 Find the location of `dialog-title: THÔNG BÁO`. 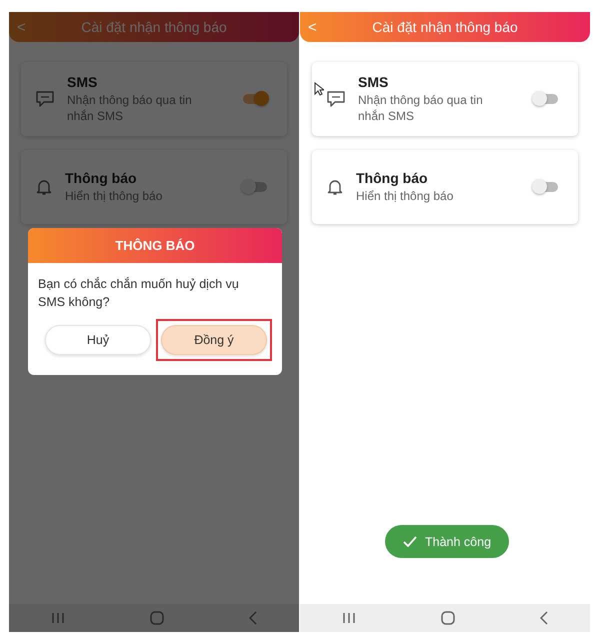

dialog-title: THÔNG BÁO is located at coordinates (155, 245).